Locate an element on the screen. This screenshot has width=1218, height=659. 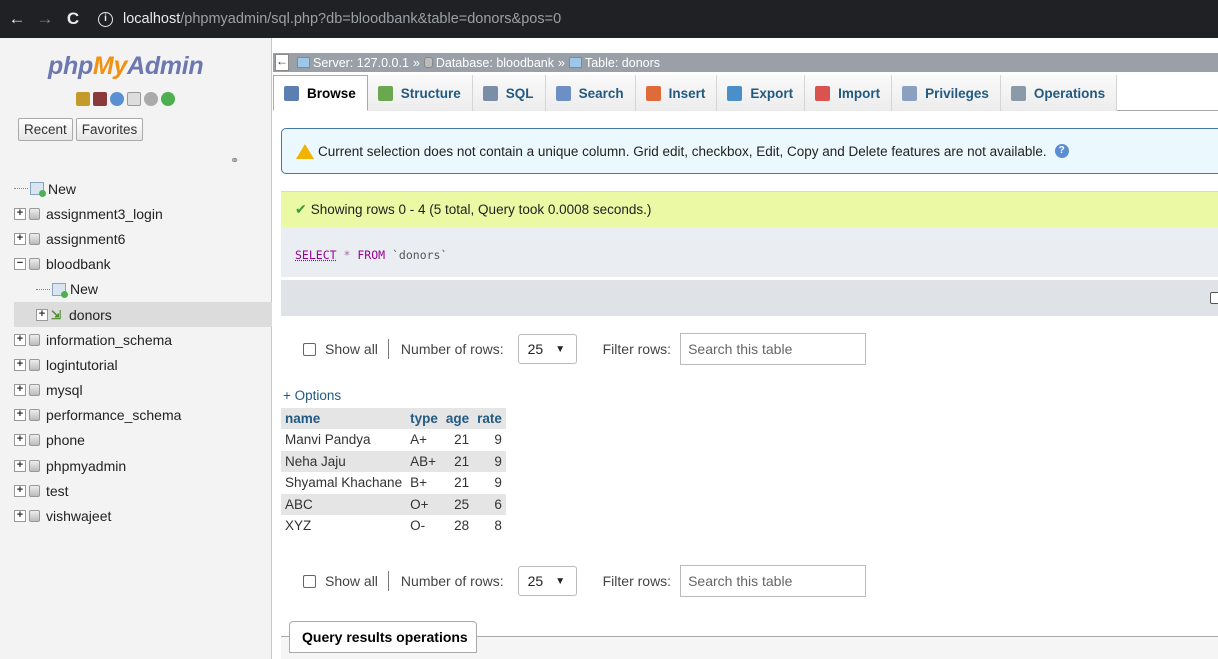
tree-item-label: logintutorial is located at coordinates (82, 364).